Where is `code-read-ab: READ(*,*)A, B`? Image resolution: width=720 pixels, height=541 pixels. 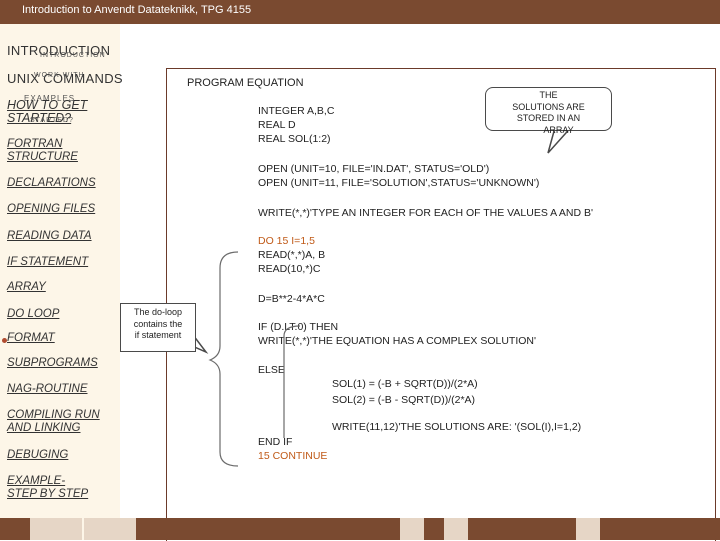
code-read-ab: READ(*,*)A, B is located at coordinates (292, 255).